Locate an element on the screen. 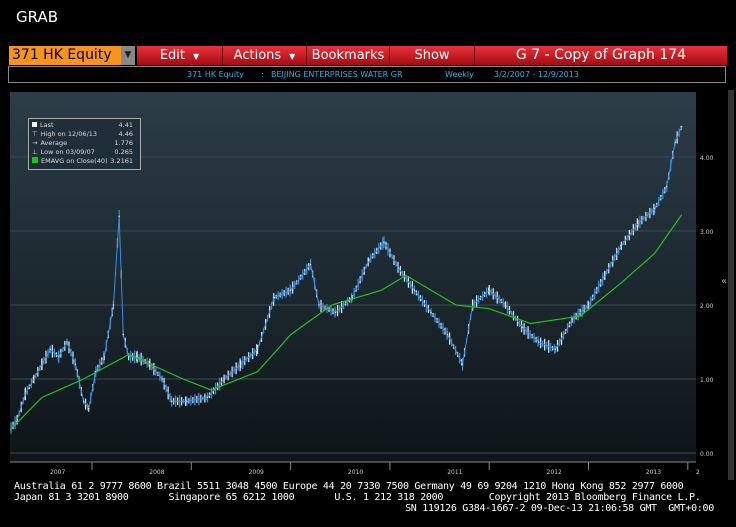 This screenshot has width=736, height=527. security-name: BEIJING ENTERPRISES WATER GR is located at coordinates (337, 74).